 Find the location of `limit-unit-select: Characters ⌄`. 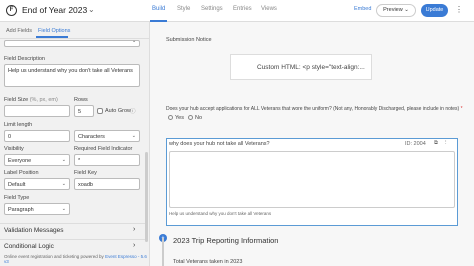

limit-unit-select: Characters ⌄ is located at coordinates (107, 136).